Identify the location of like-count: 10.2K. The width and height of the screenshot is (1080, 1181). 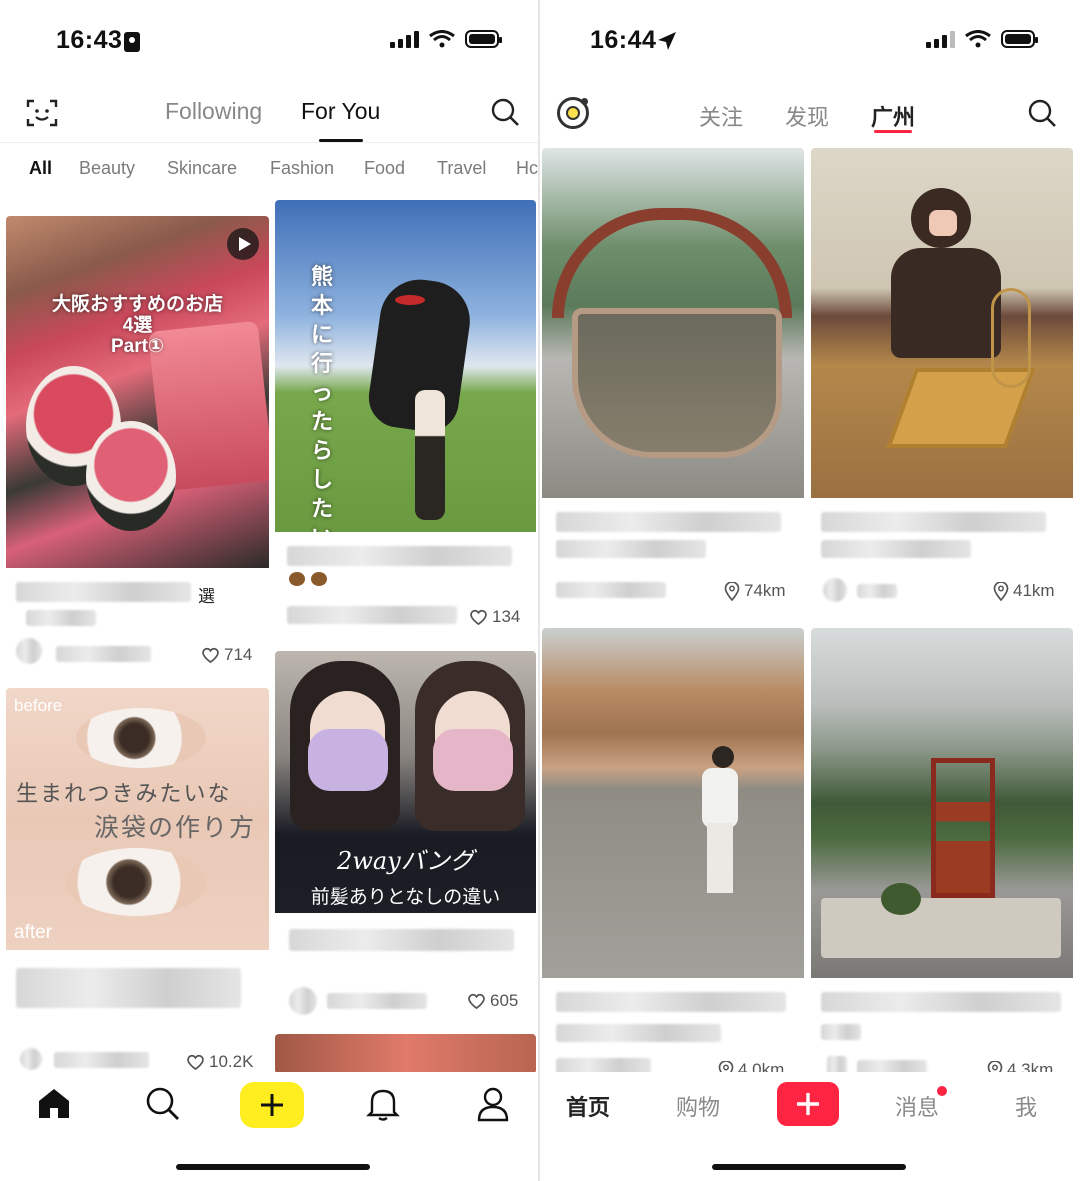
(219, 1062).